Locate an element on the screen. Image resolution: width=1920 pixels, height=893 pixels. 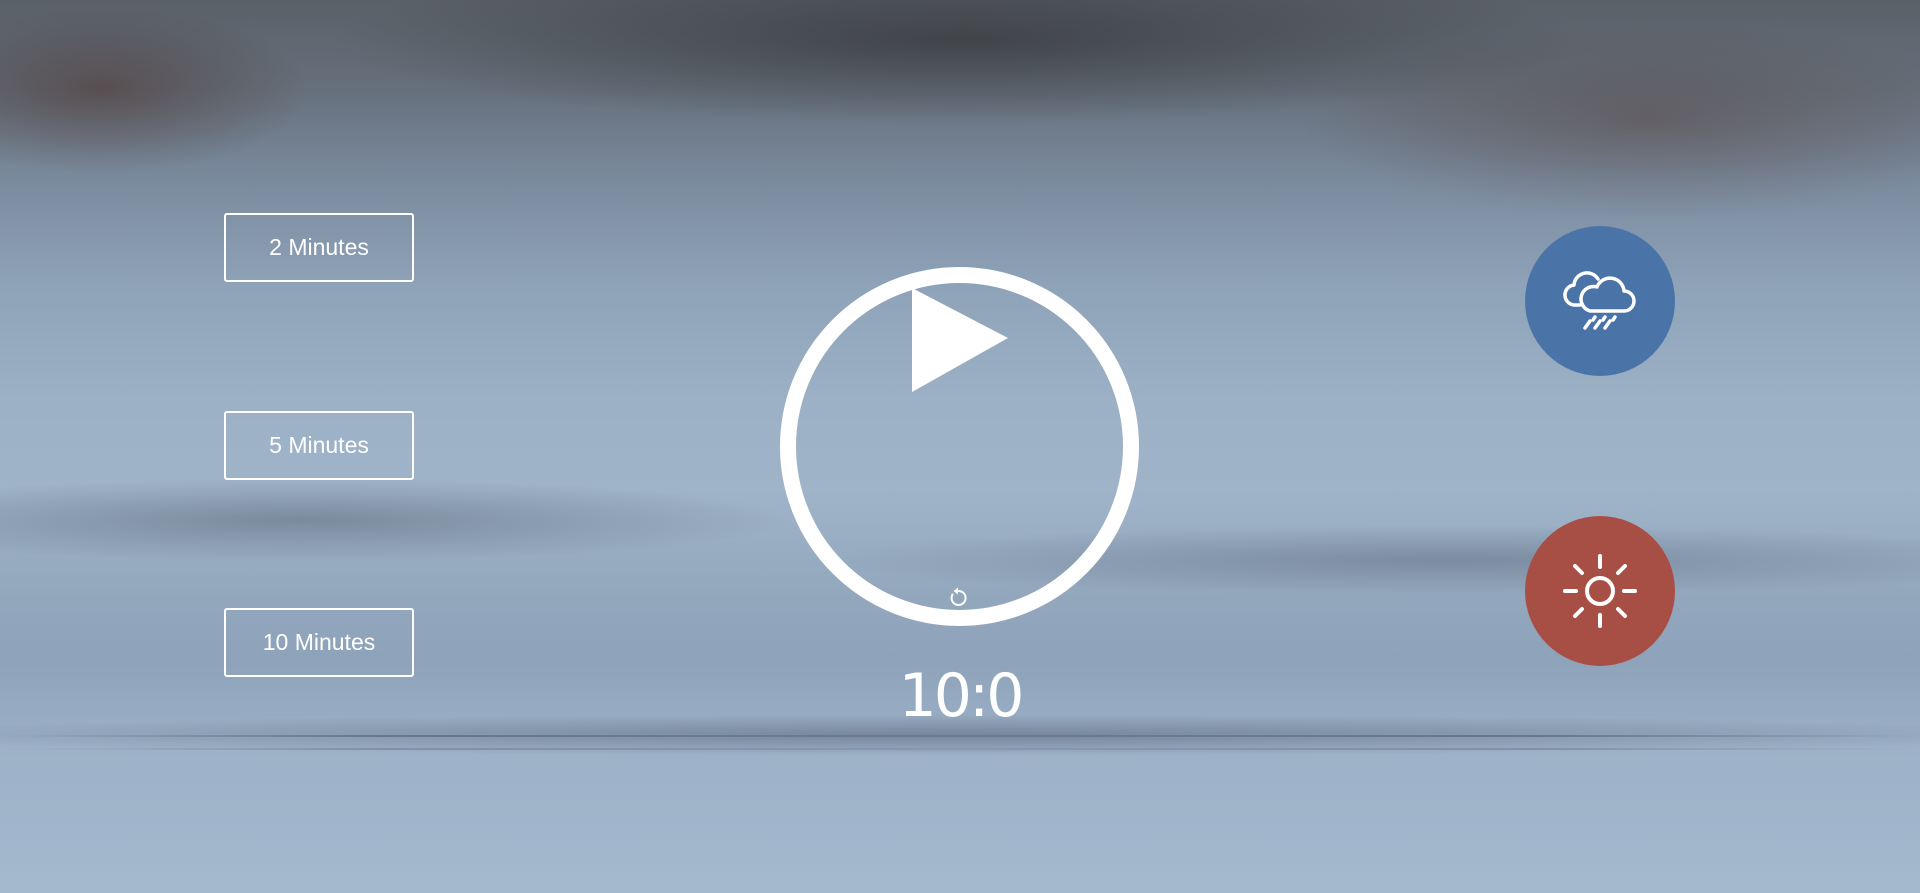
rain-sound-button is located at coordinates (1600, 301).